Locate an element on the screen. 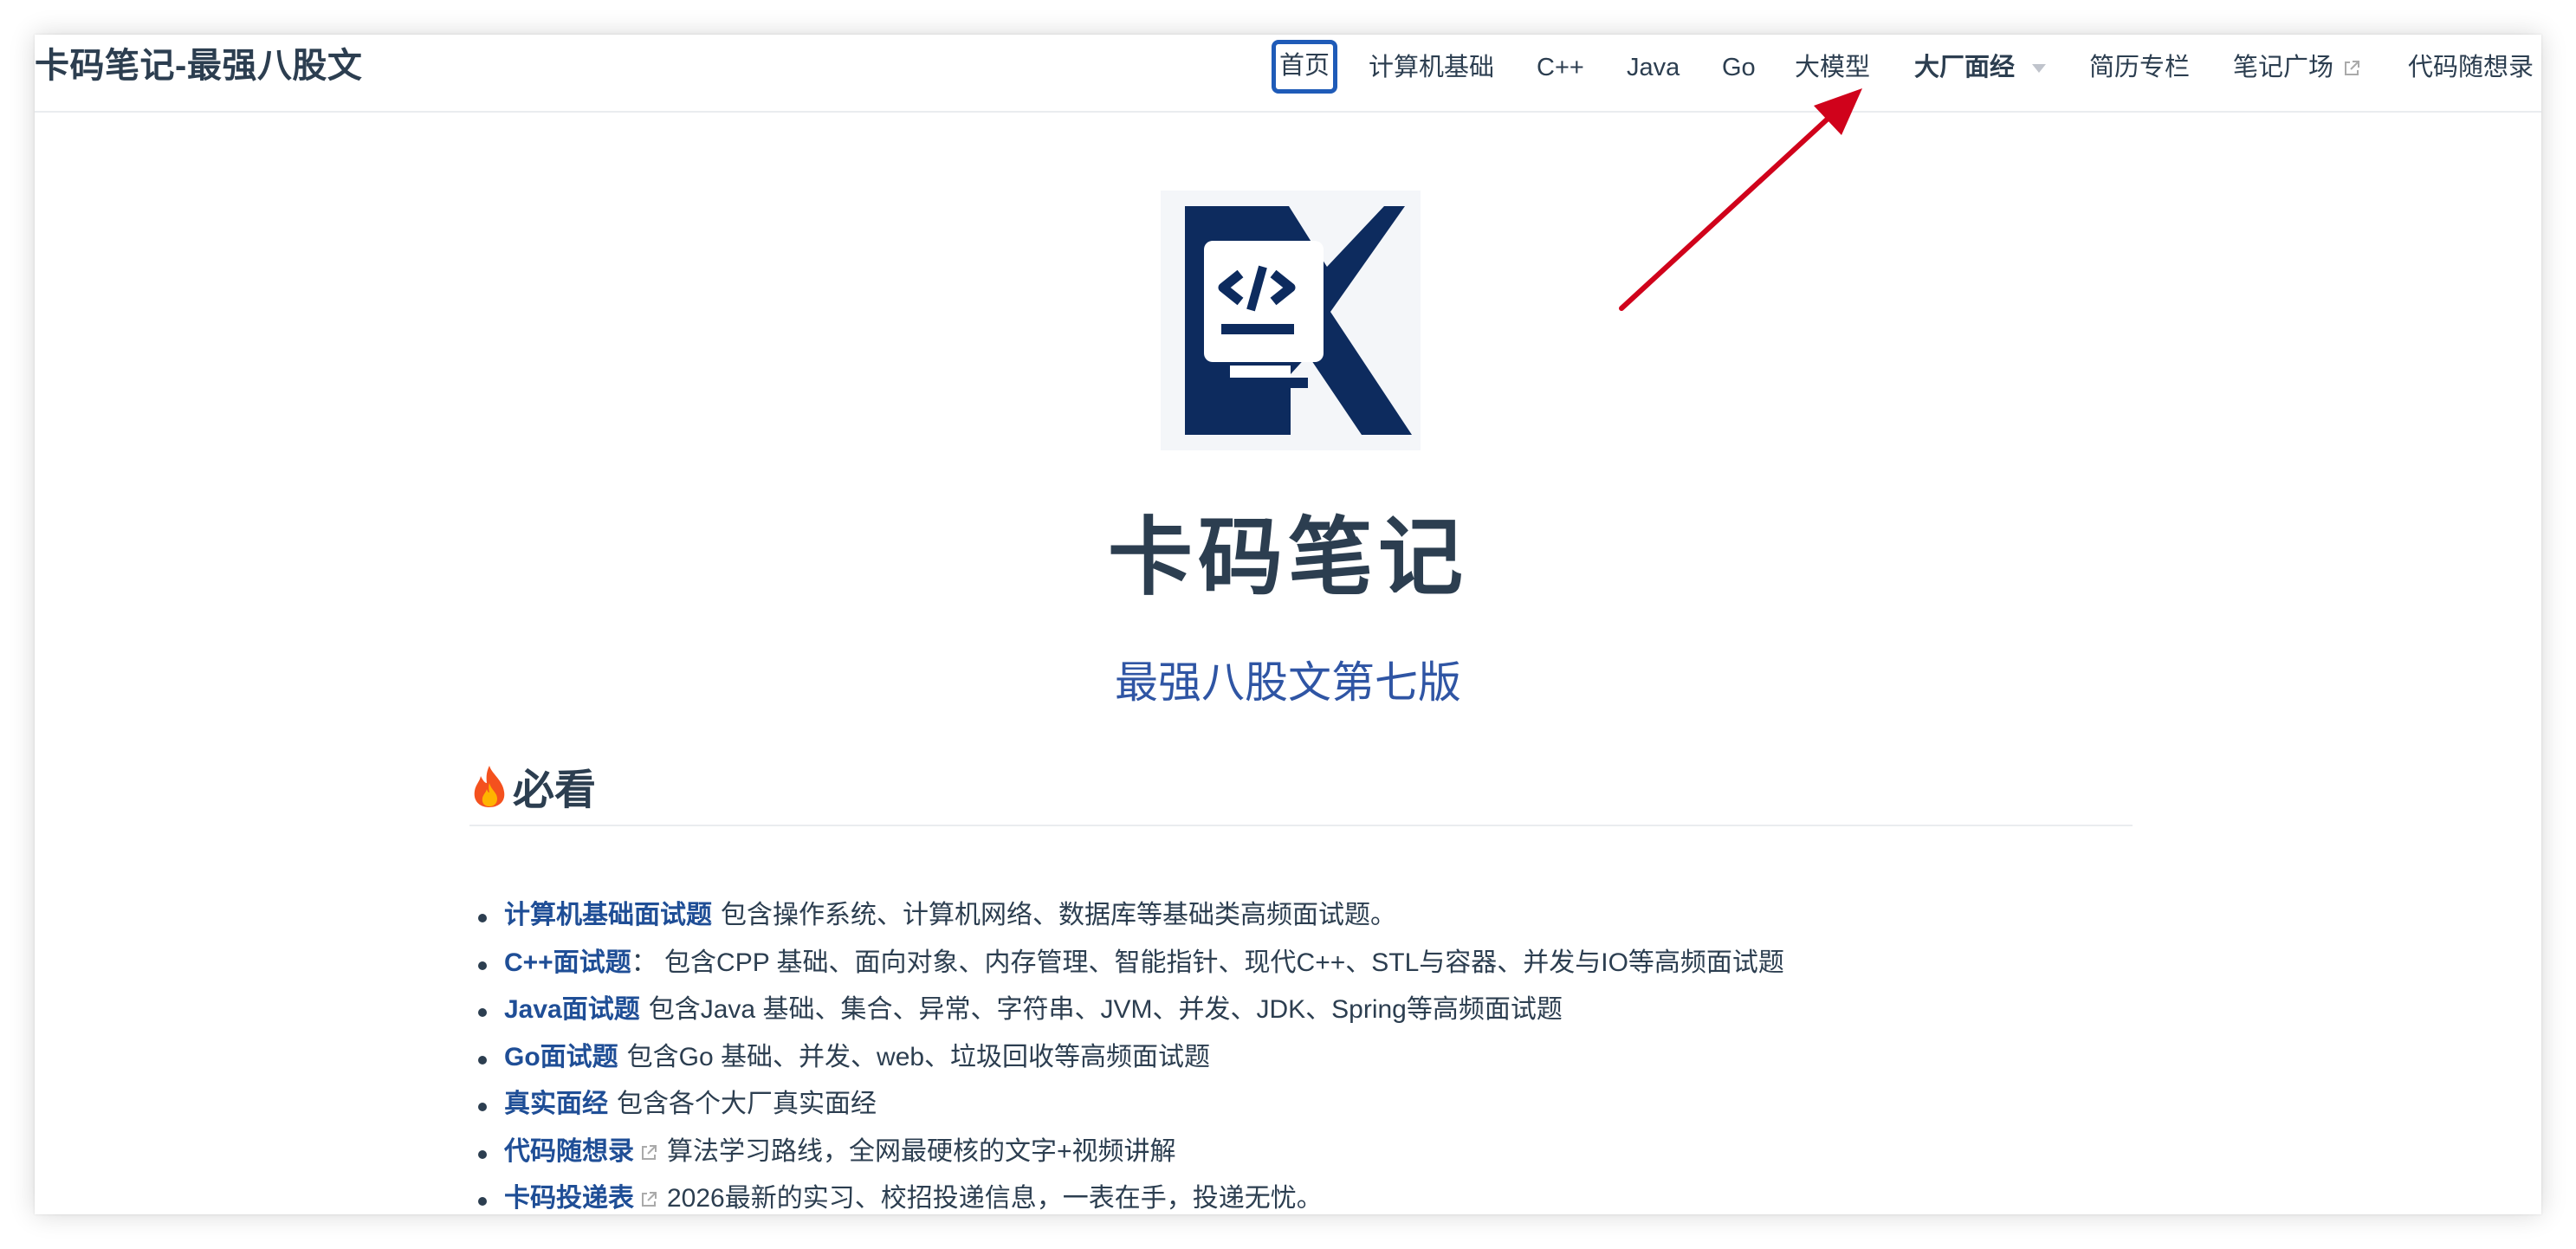 The width and height of the screenshot is (2576, 1249). link-kama-delivery-table: 卡码投递表 is located at coordinates (569, 1198).